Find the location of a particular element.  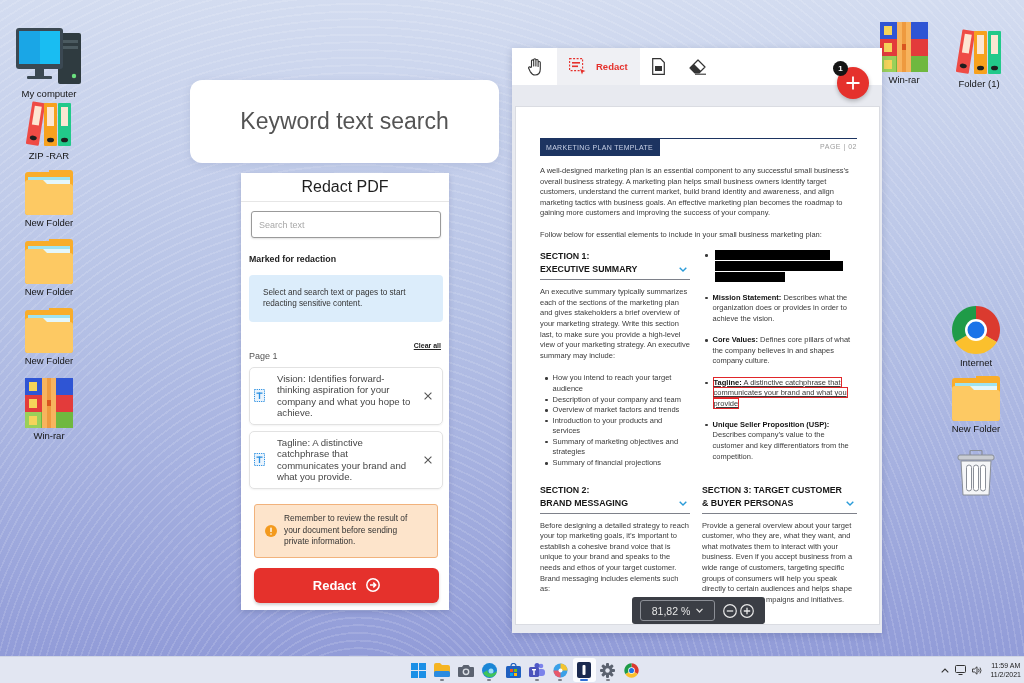

icon-label: Folder (1) is located at coordinates (979, 83).